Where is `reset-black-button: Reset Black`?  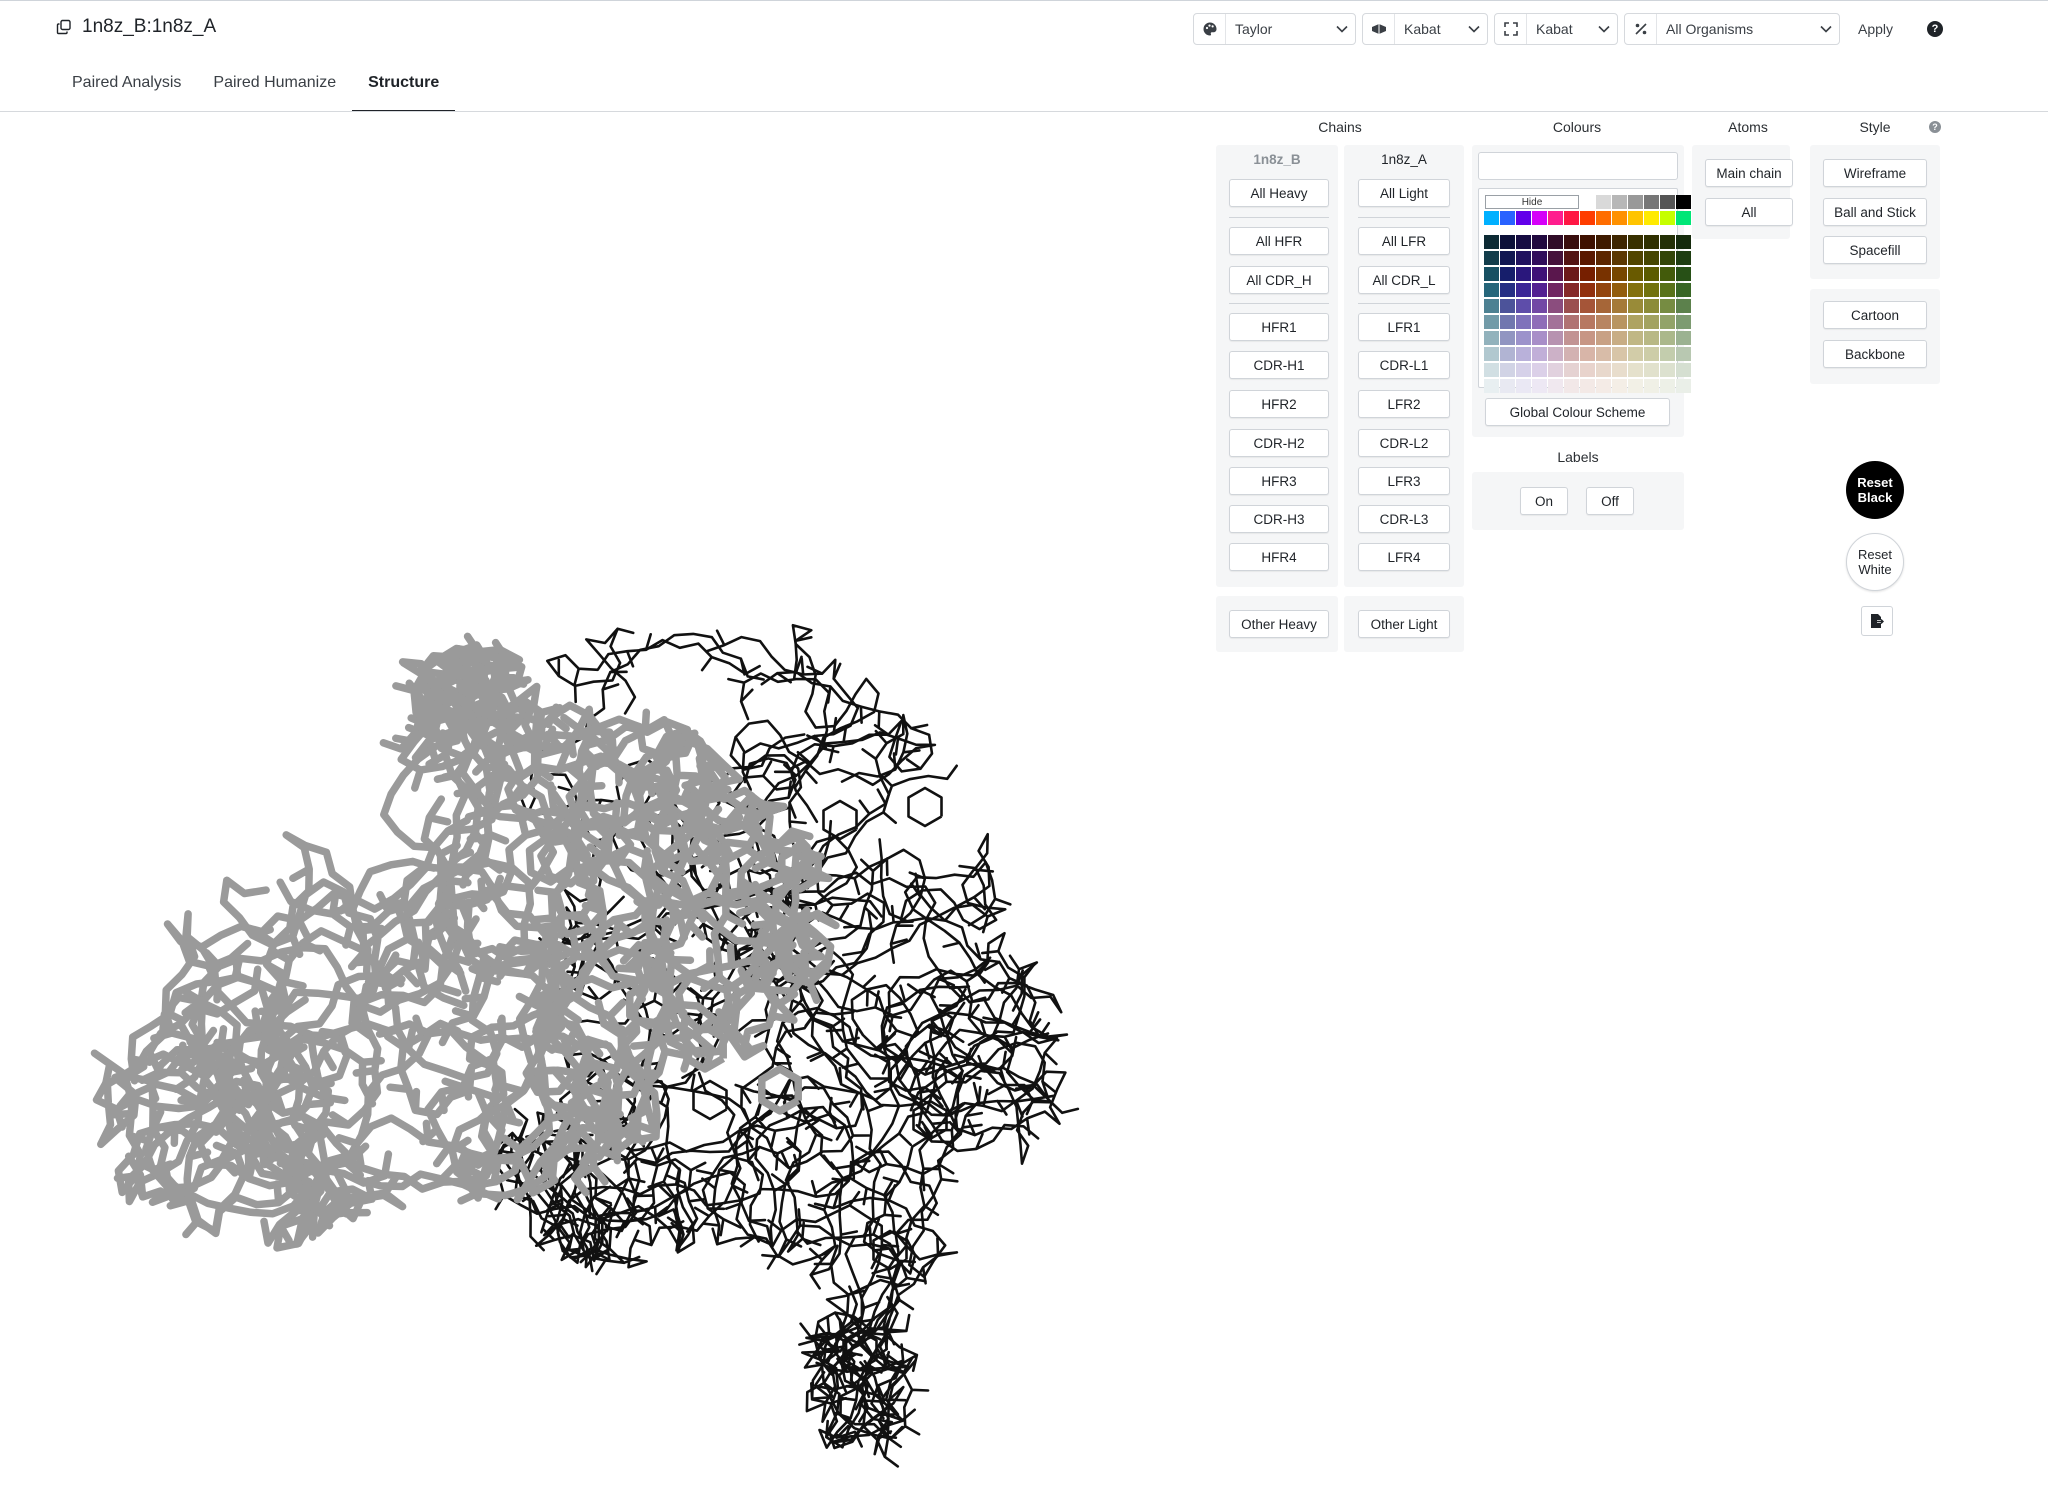 reset-black-button: Reset Black is located at coordinates (1875, 490).